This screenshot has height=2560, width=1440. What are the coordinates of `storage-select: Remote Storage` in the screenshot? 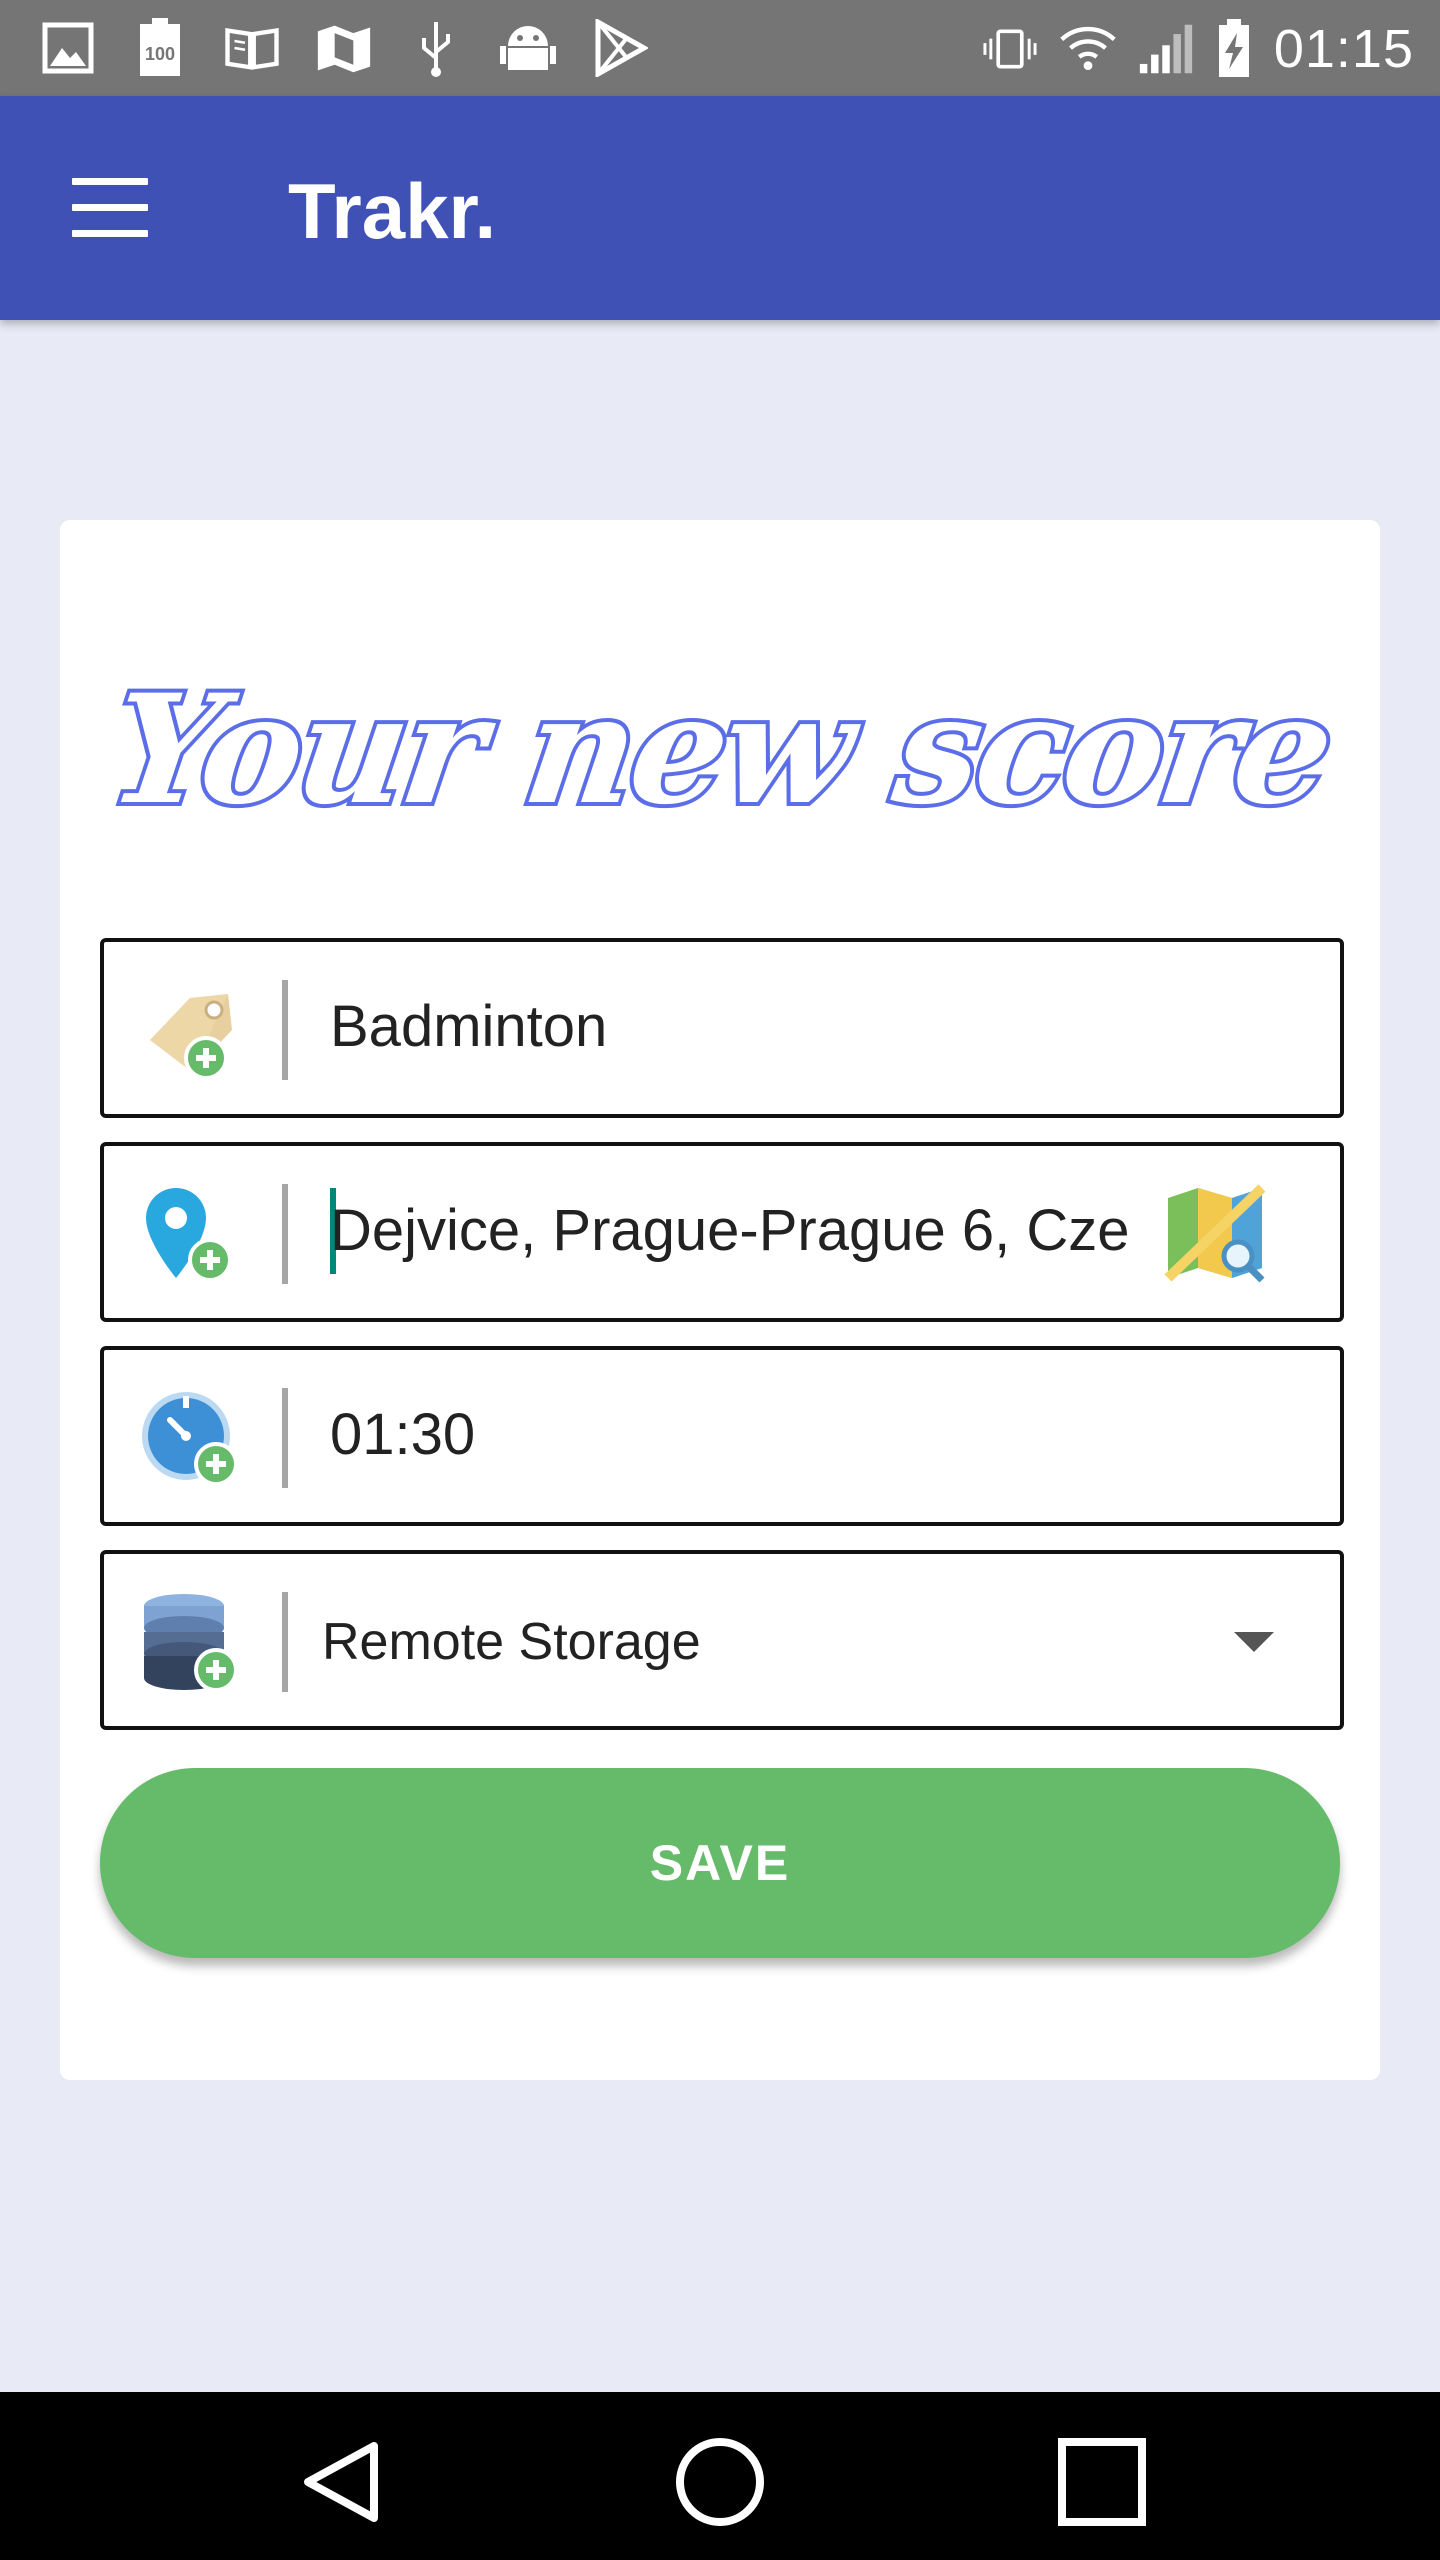 It's located at (722, 1640).